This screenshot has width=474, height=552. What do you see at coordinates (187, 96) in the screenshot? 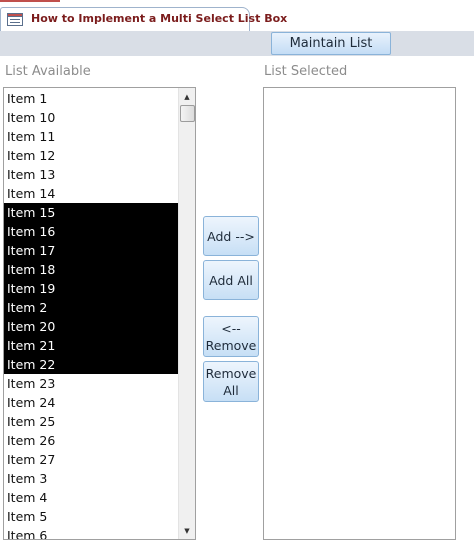
I see `scroll-up-icon: ▲` at bounding box center [187, 96].